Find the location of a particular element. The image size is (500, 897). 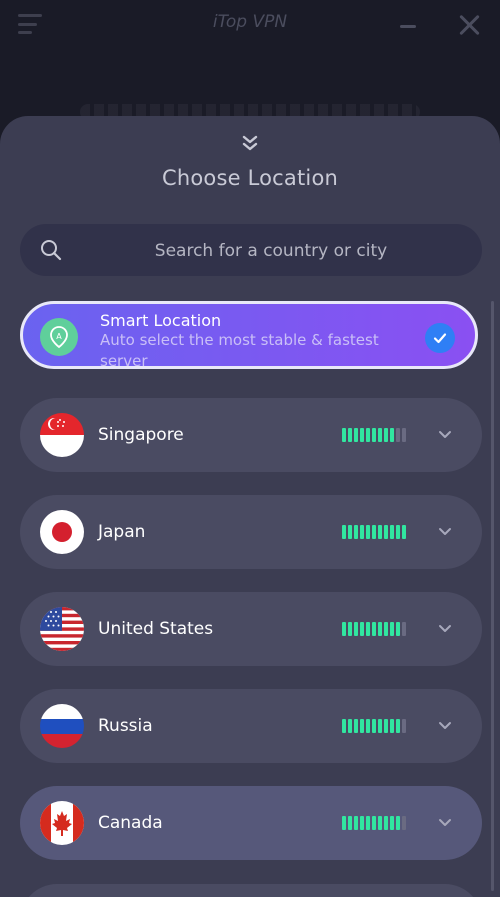

smart-location-title: Smart Location is located at coordinates (161, 320).